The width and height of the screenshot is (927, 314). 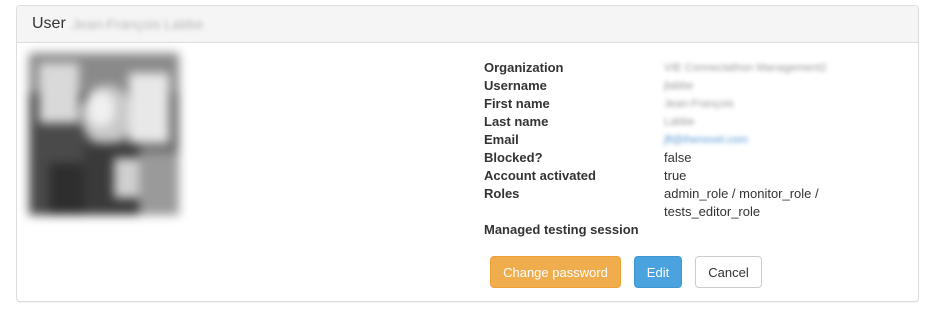 What do you see at coordinates (467, 24) in the screenshot?
I see `panel-heading: User Jean-François Labbe` at bounding box center [467, 24].